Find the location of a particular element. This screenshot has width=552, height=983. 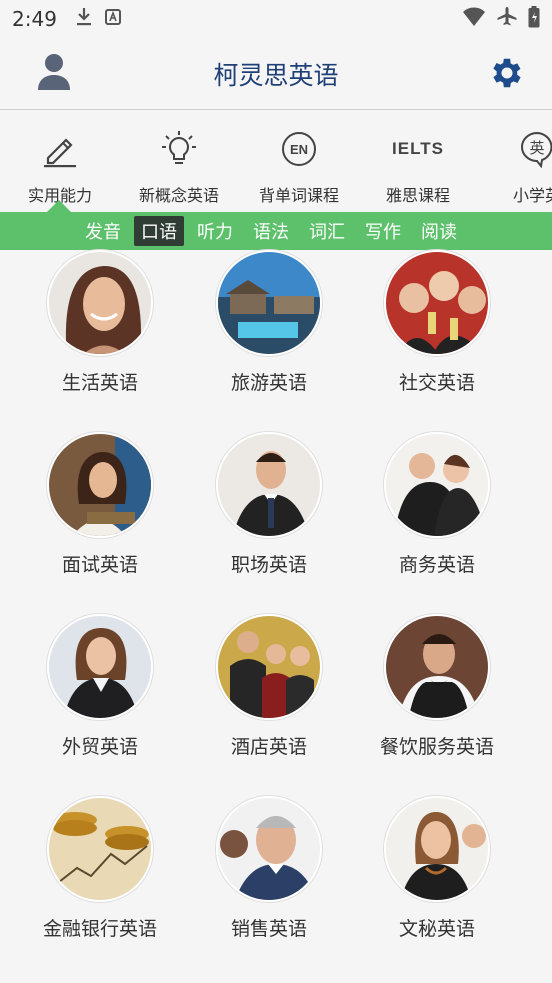

topic-card-catering: 餐饮服务英语 is located at coordinates (437, 686).